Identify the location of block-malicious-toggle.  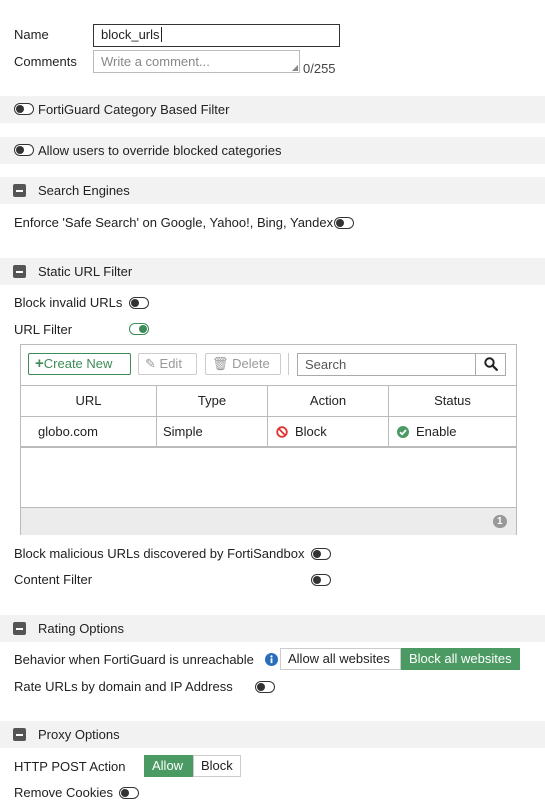
(321, 554).